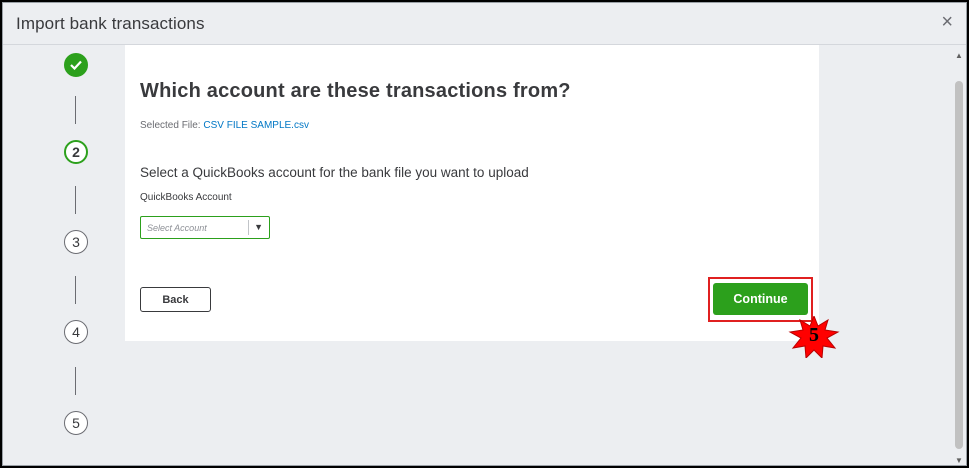  What do you see at coordinates (110, 23) in the screenshot?
I see `dialog-title: Import bank transactions` at bounding box center [110, 23].